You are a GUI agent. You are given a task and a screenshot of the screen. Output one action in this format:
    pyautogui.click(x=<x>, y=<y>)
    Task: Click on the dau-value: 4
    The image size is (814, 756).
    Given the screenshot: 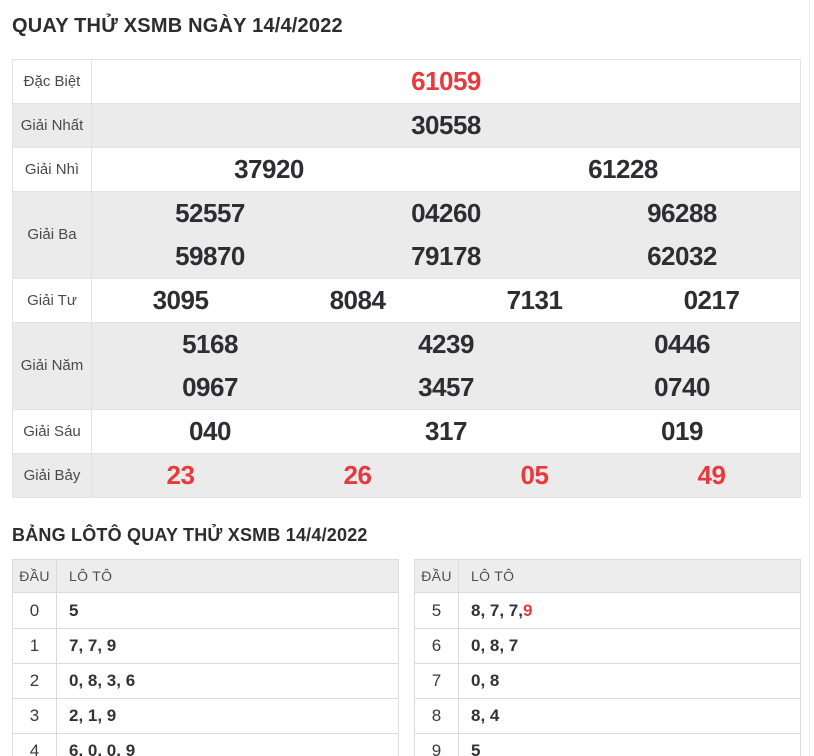 What is the action you would take?
    pyautogui.click(x=35, y=745)
    